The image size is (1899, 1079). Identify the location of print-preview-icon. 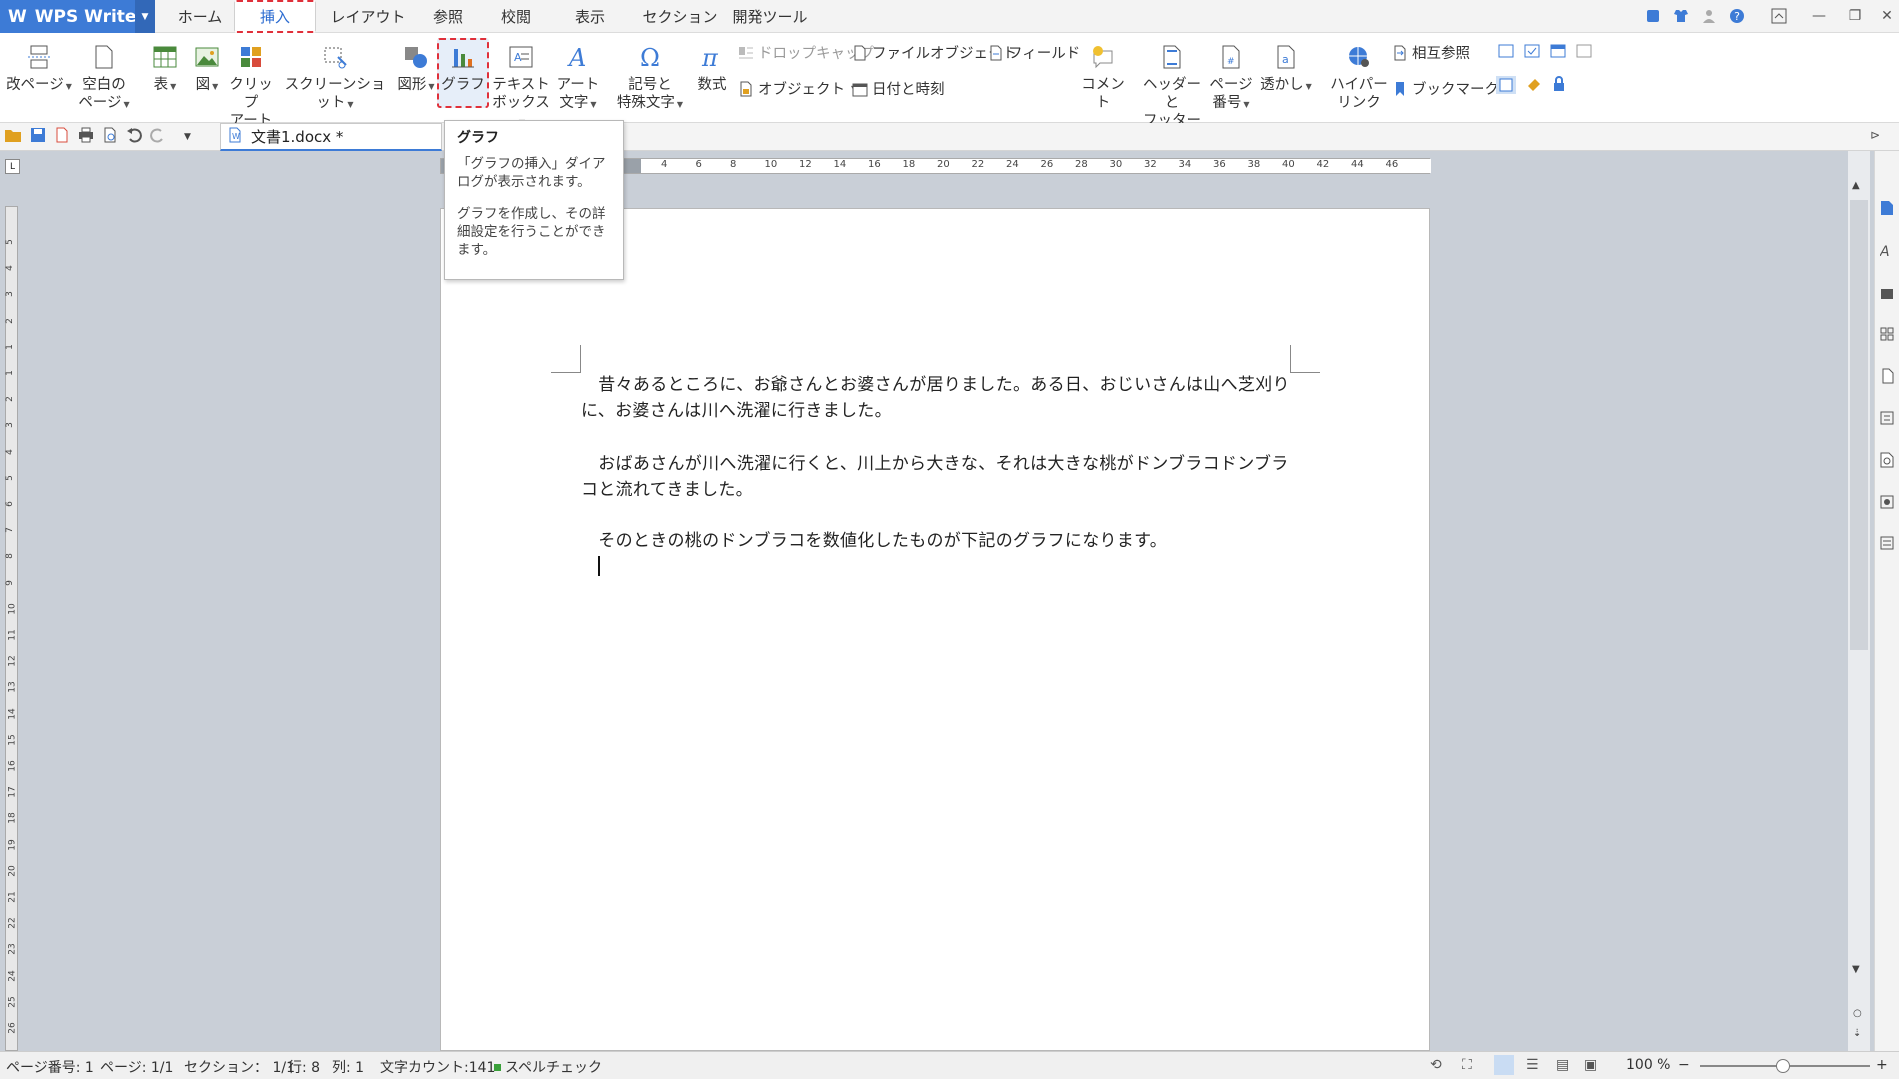
(110, 137).